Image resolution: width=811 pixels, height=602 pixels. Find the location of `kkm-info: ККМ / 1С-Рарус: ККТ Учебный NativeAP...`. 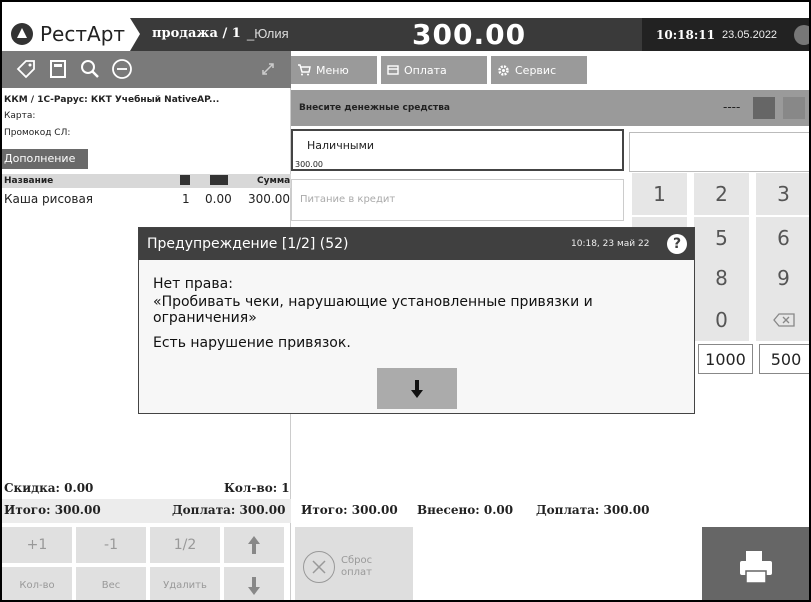

kkm-info: ККМ / 1С-Рарус: ККТ Учебный NativeAP... is located at coordinates (112, 100).